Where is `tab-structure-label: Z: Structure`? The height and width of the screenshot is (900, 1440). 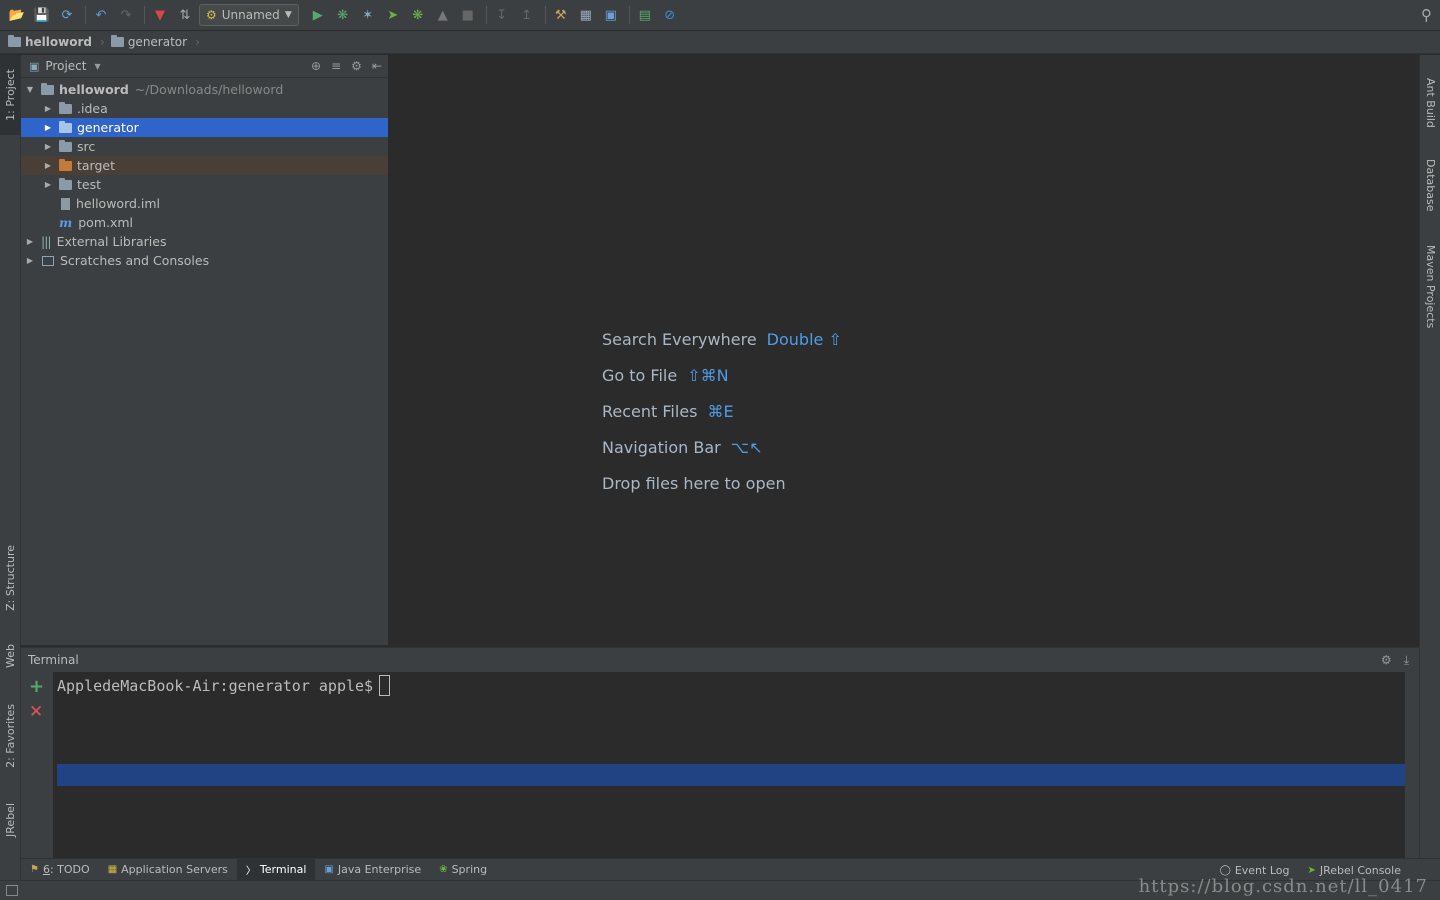 tab-structure-label: Z: Structure is located at coordinates (10, 577).